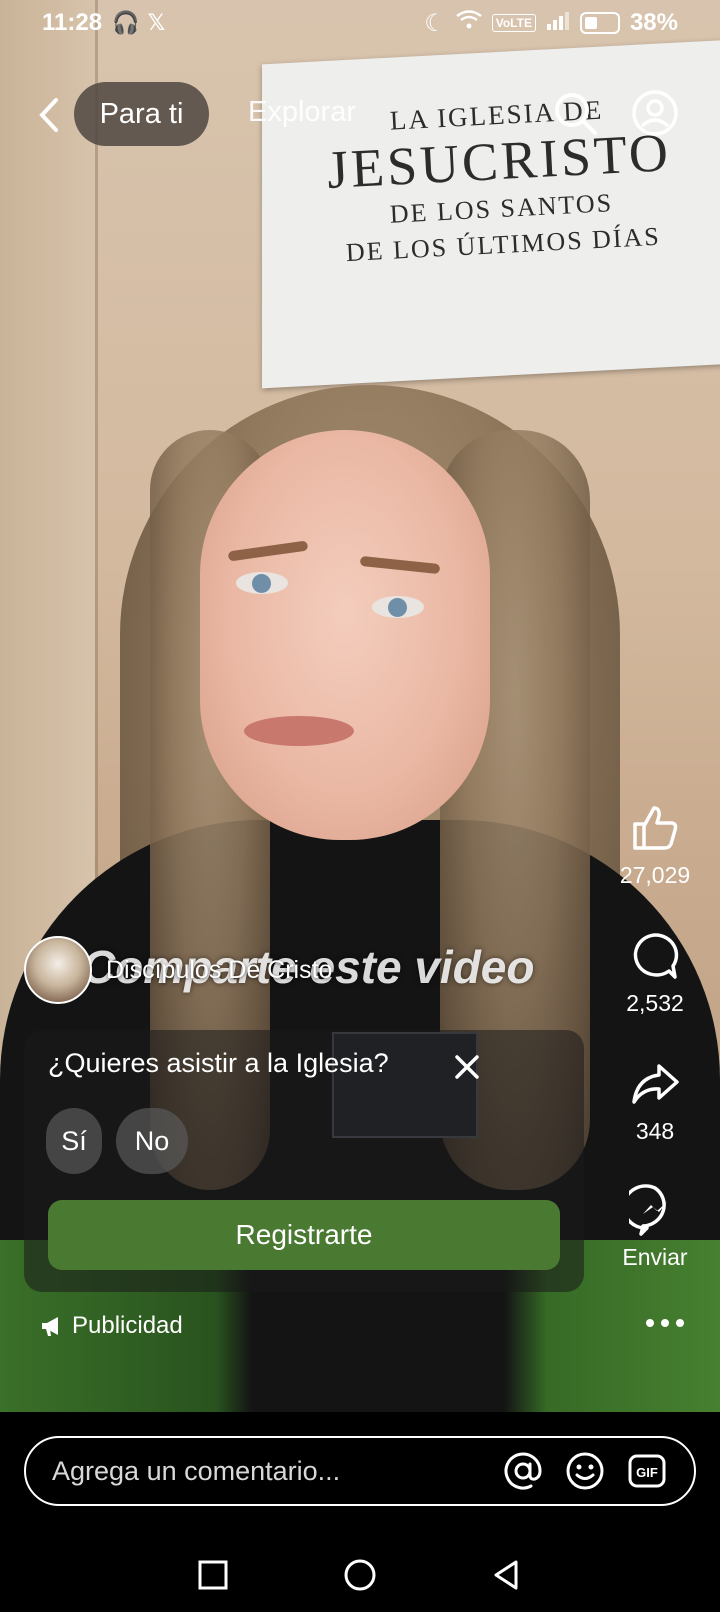 The height and width of the screenshot is (1612, 720). I want to click on send-label: Enviar, so click(655, 1257).